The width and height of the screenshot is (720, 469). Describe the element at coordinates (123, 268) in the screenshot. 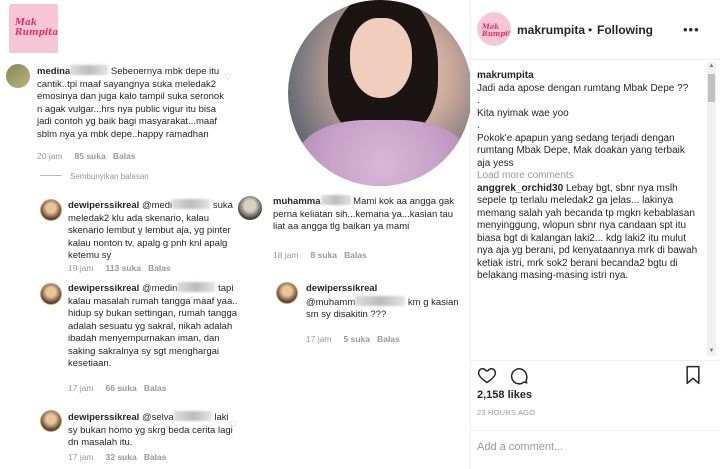

I see `comment-likes: 113 suka` at that location.